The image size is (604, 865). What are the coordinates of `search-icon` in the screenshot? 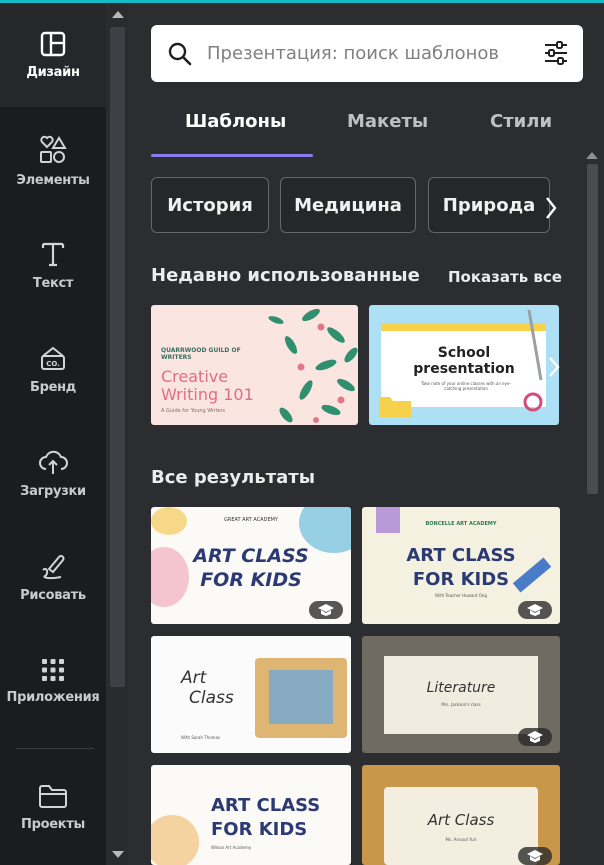 It's located at (180, 53).